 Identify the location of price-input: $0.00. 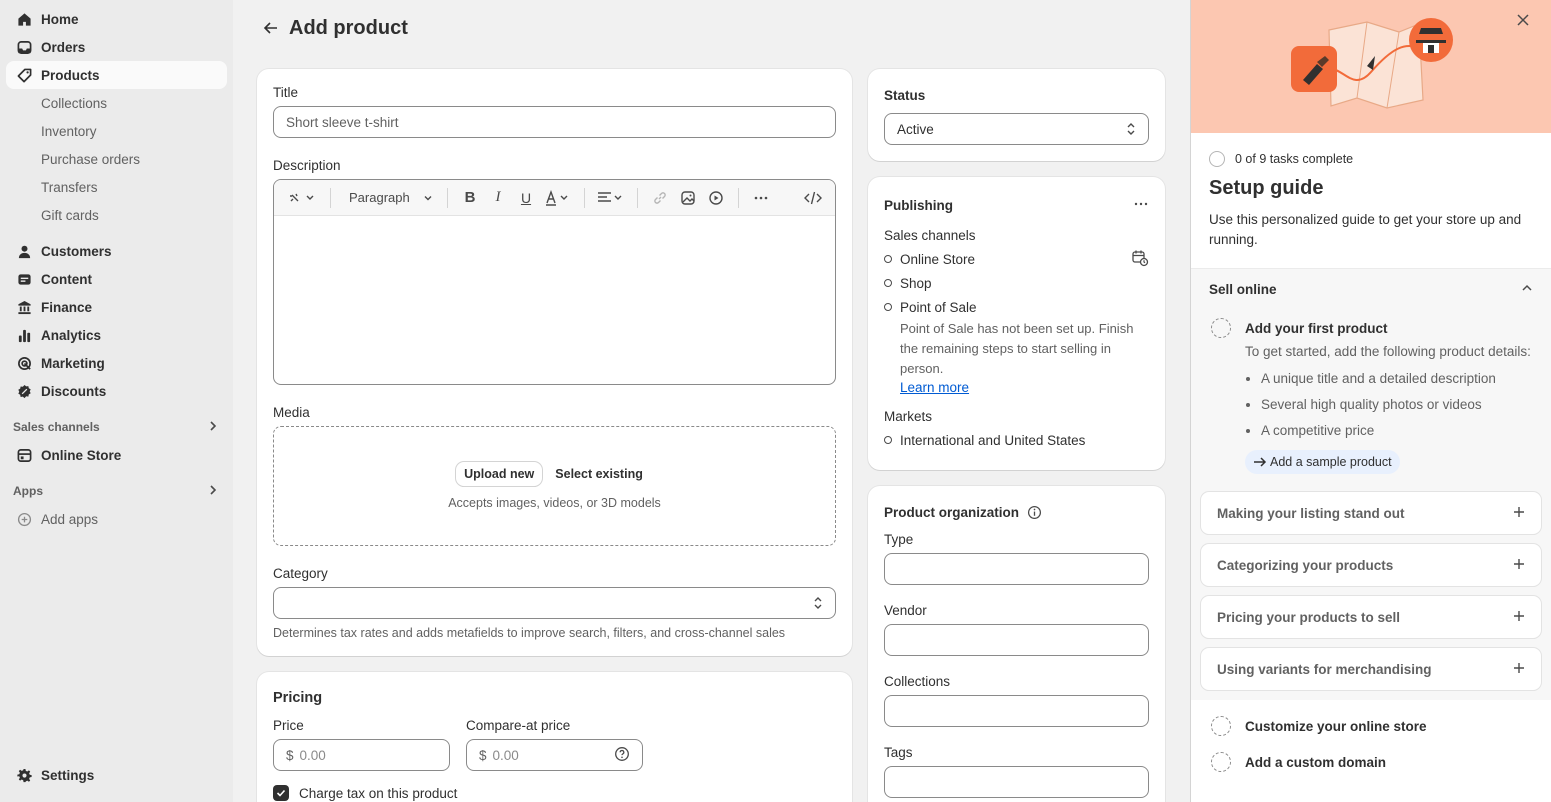
(361, 755).